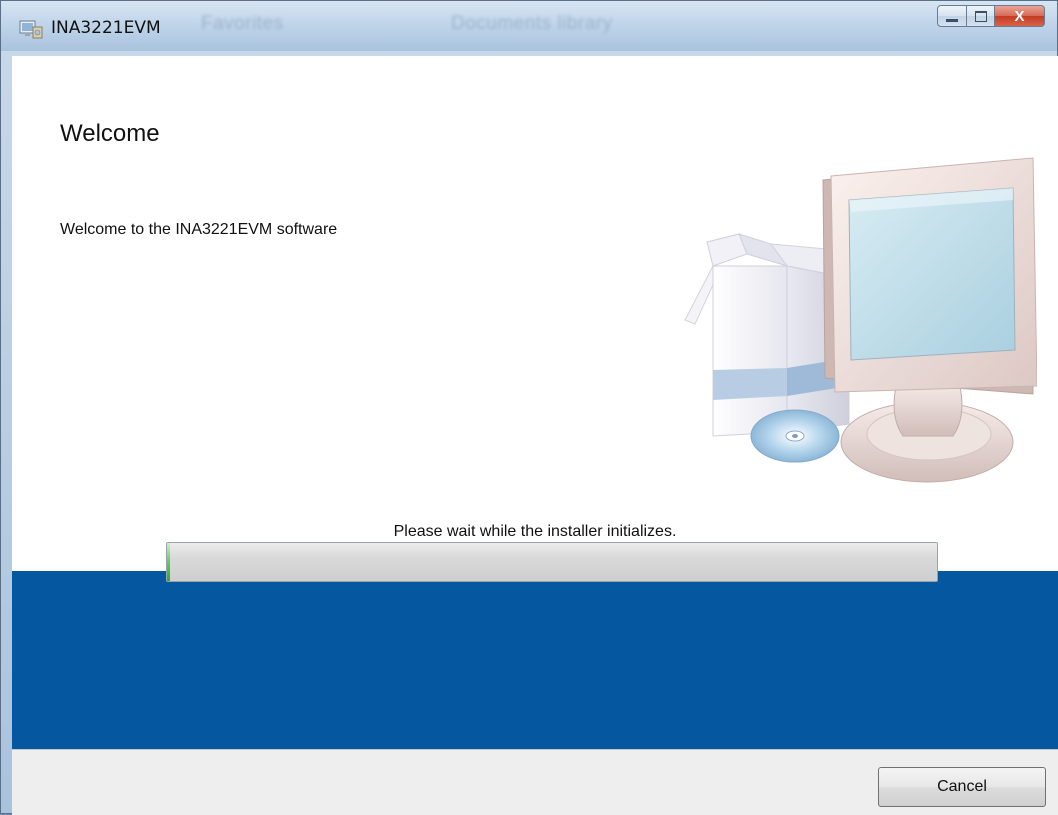 The image size is (1058, 815). I want to click on welcome-message: Welcome to the INA3221EVM software, so click(199, 229).